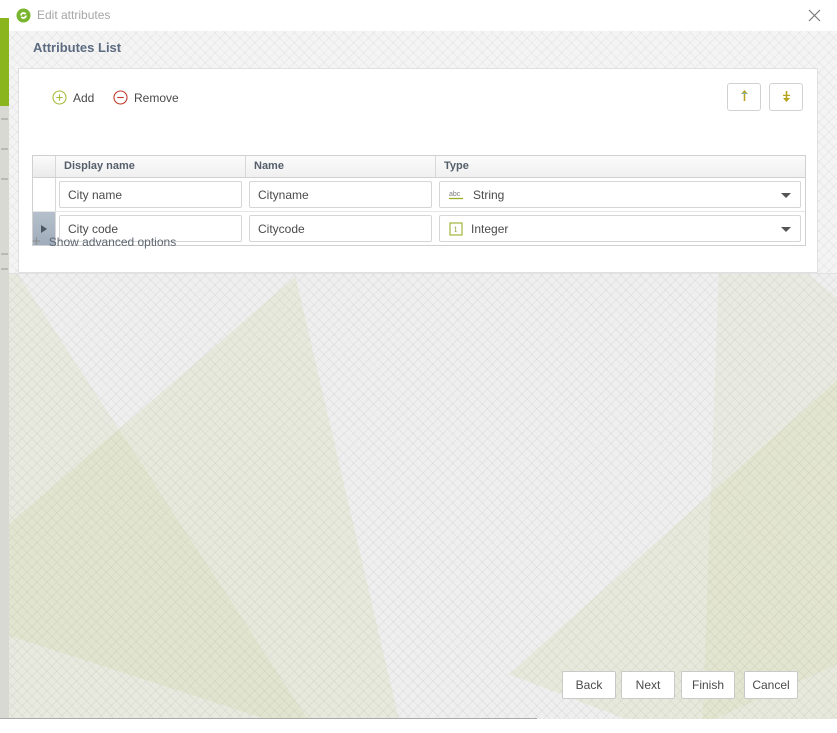  I want to click on window-titlebar: Edit attributes, so click(423, 16).